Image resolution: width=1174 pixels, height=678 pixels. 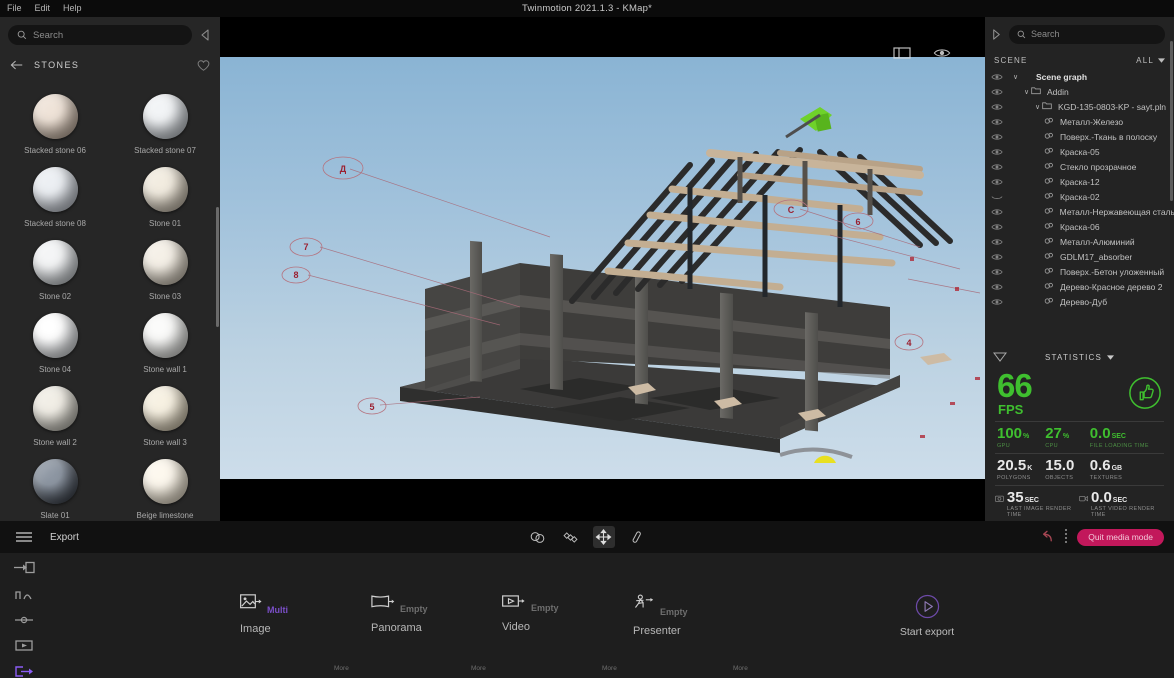 I want to click on move-tool-button, so click(x=603, y=537).